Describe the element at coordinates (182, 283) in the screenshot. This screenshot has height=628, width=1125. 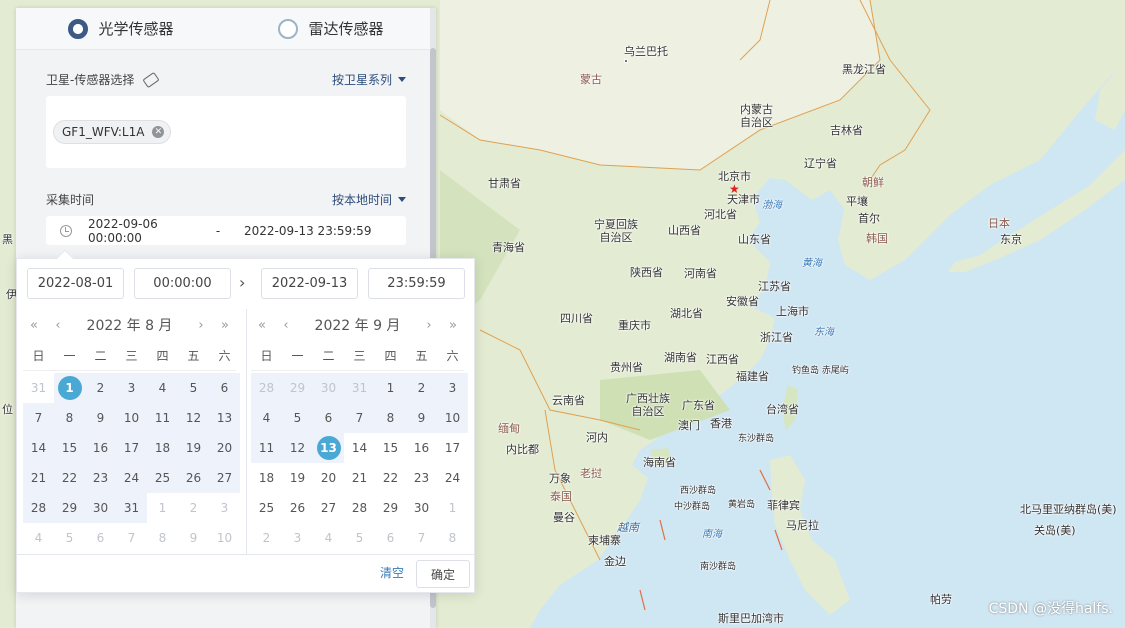
I see `start-time-input: 00:00:00` at that location.